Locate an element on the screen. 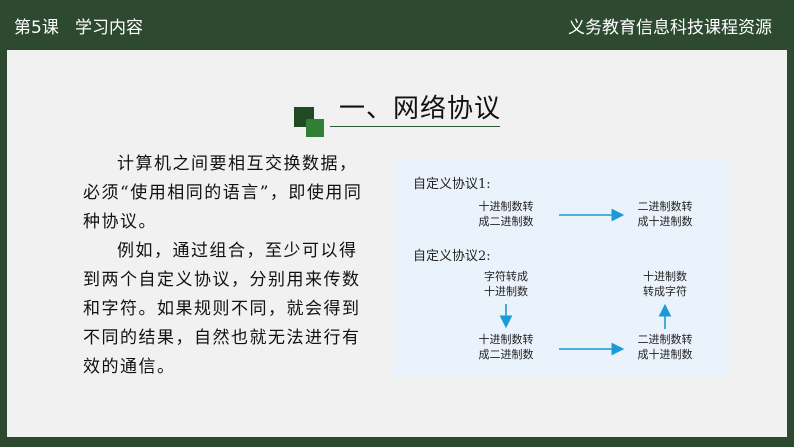 The width and height of the screenshot is (794, 447). lesson-title: 第5课 学习内容 is located at coordinates (78, 25).